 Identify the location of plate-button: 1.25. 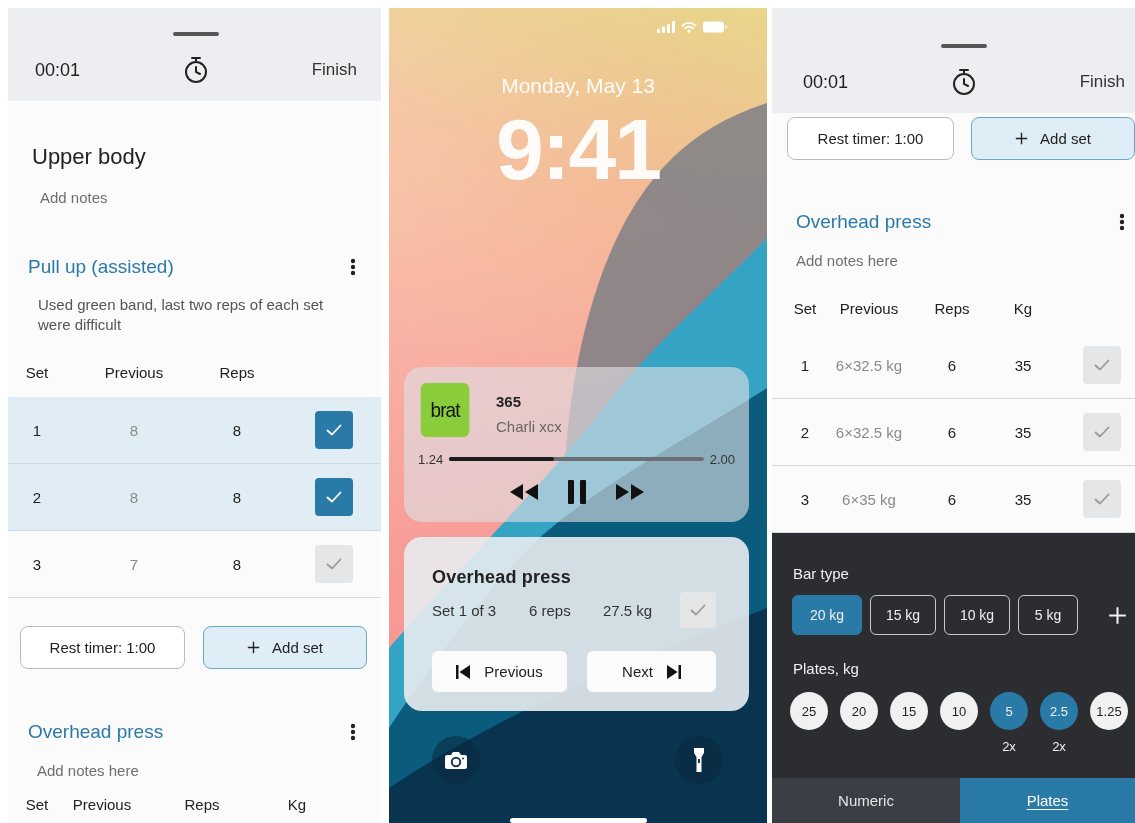
(1109, 711).